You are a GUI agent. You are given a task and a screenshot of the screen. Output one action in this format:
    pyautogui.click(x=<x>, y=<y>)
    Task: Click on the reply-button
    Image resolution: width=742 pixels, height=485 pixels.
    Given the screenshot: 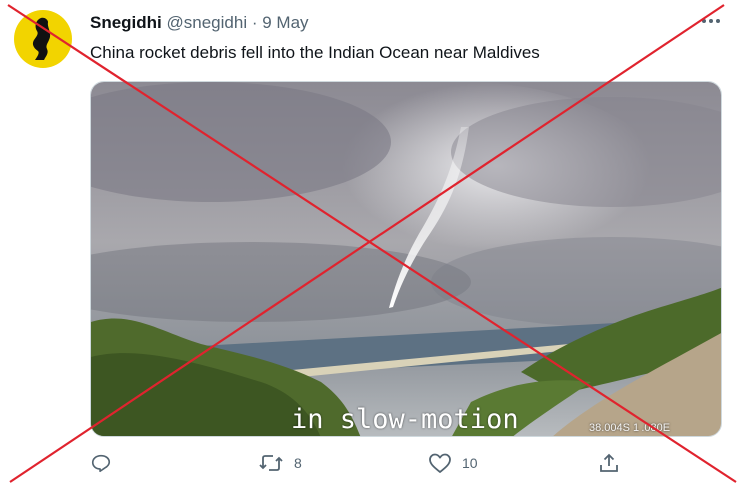 What is the action you would take?
    pyautogui.click(x=106, y=463)
    